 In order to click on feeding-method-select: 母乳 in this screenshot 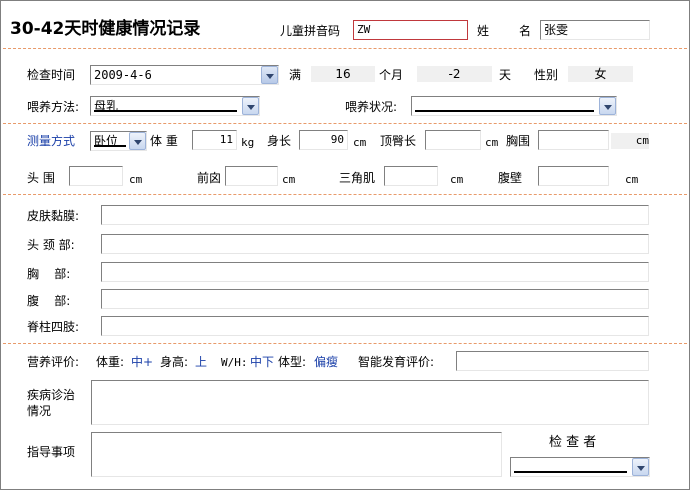, I will do `click(175, 106)`.